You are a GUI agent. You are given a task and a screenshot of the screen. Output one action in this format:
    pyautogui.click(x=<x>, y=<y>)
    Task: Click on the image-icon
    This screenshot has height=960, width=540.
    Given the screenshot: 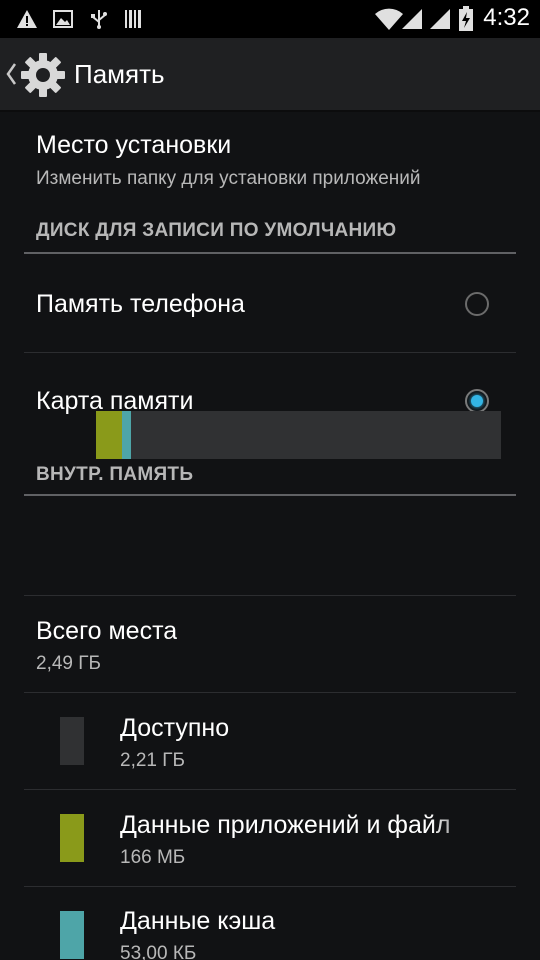 What is the action you would take?
    pyautogui.click(x=63, y=19)
    